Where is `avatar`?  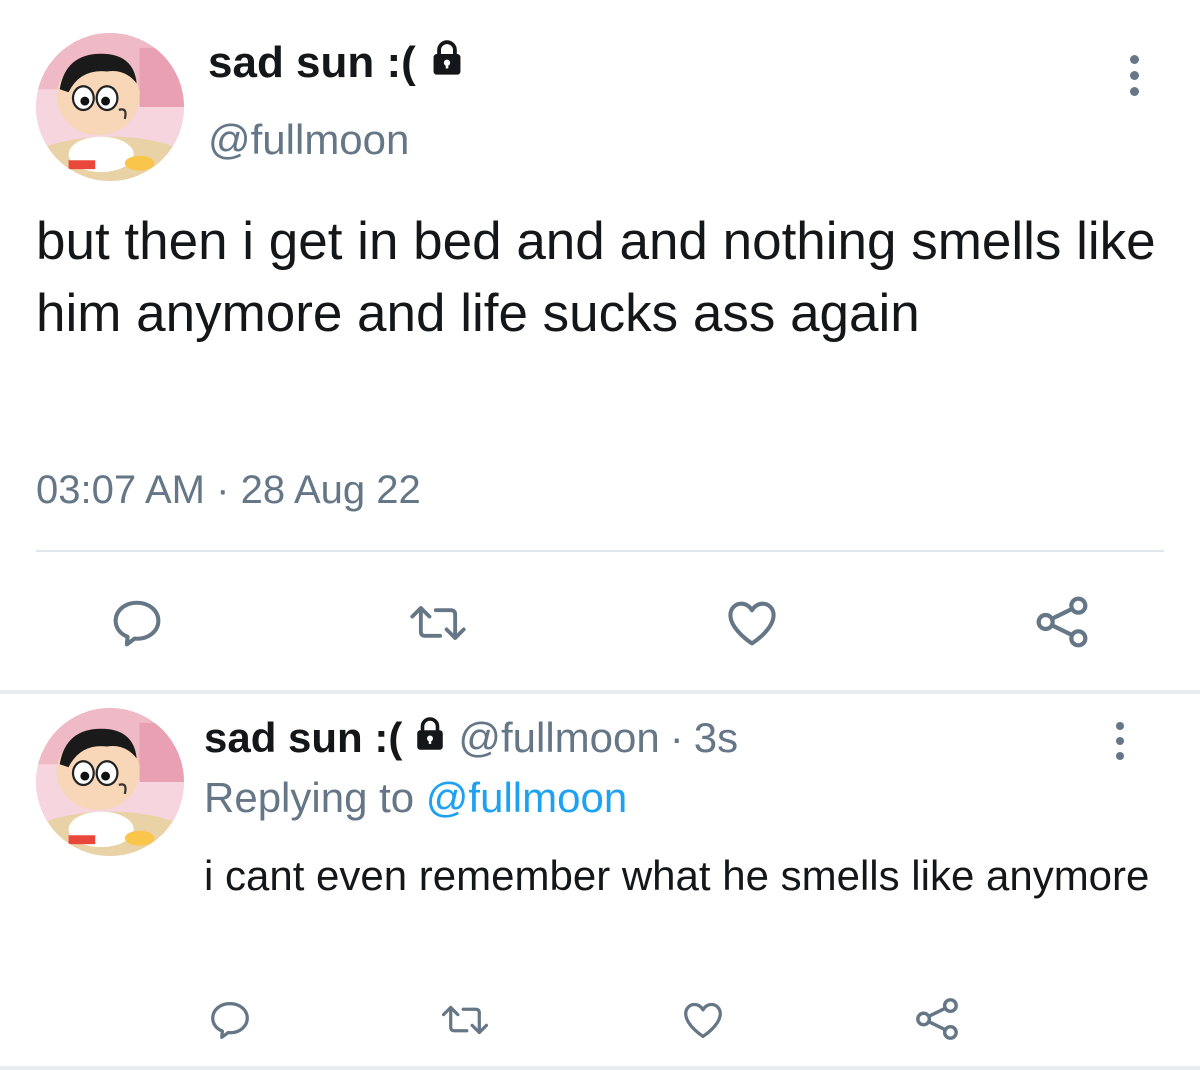
avatar is located at coordinates (110, 107).